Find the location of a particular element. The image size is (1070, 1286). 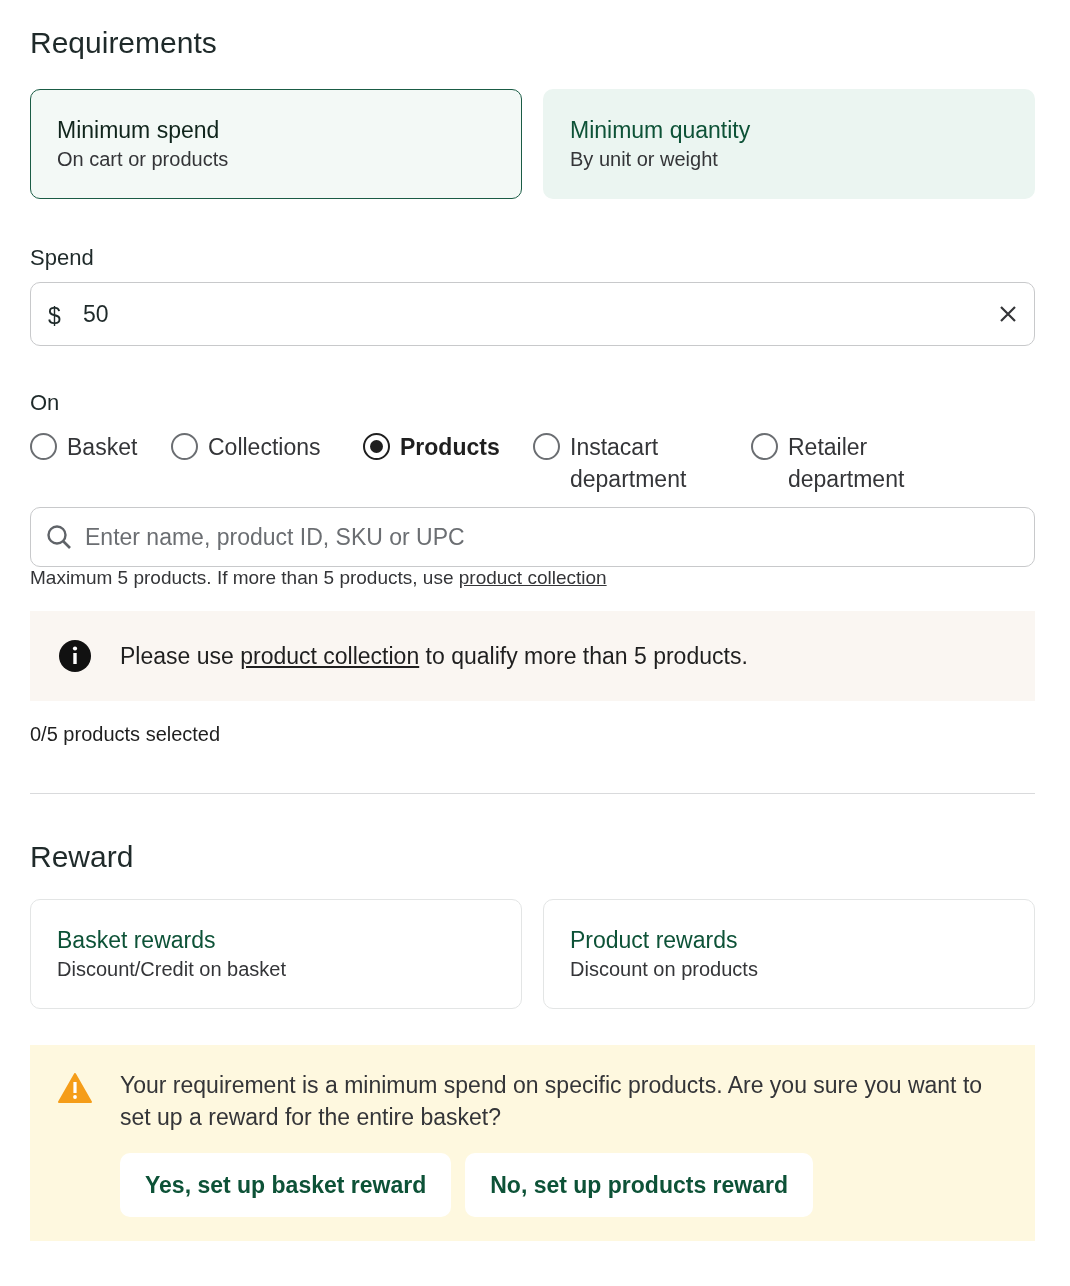

search-icon is located at coordinates (59, 537).